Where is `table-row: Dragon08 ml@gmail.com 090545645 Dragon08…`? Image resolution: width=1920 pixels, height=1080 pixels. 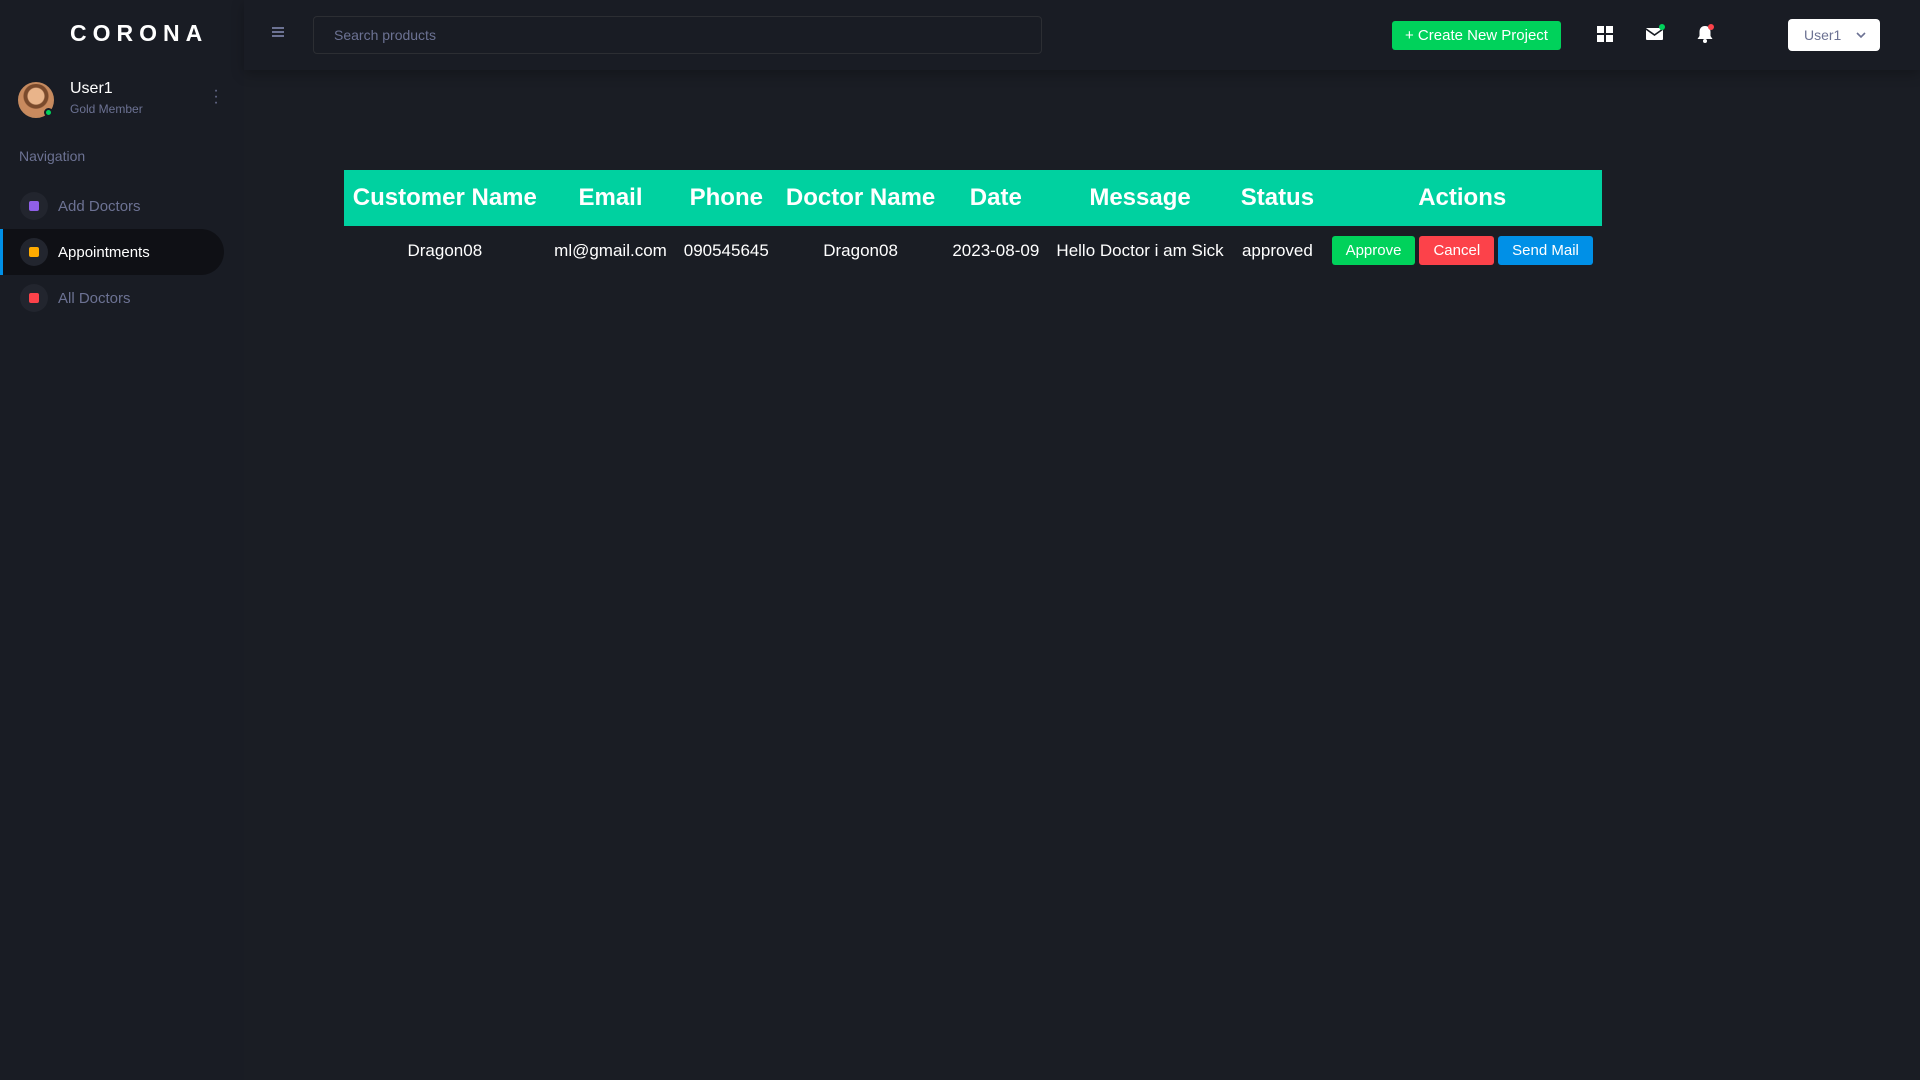
table-row: Dragon08 ml@gmail.com 090545645 Dragon08… is located at coordinates (973, 250).